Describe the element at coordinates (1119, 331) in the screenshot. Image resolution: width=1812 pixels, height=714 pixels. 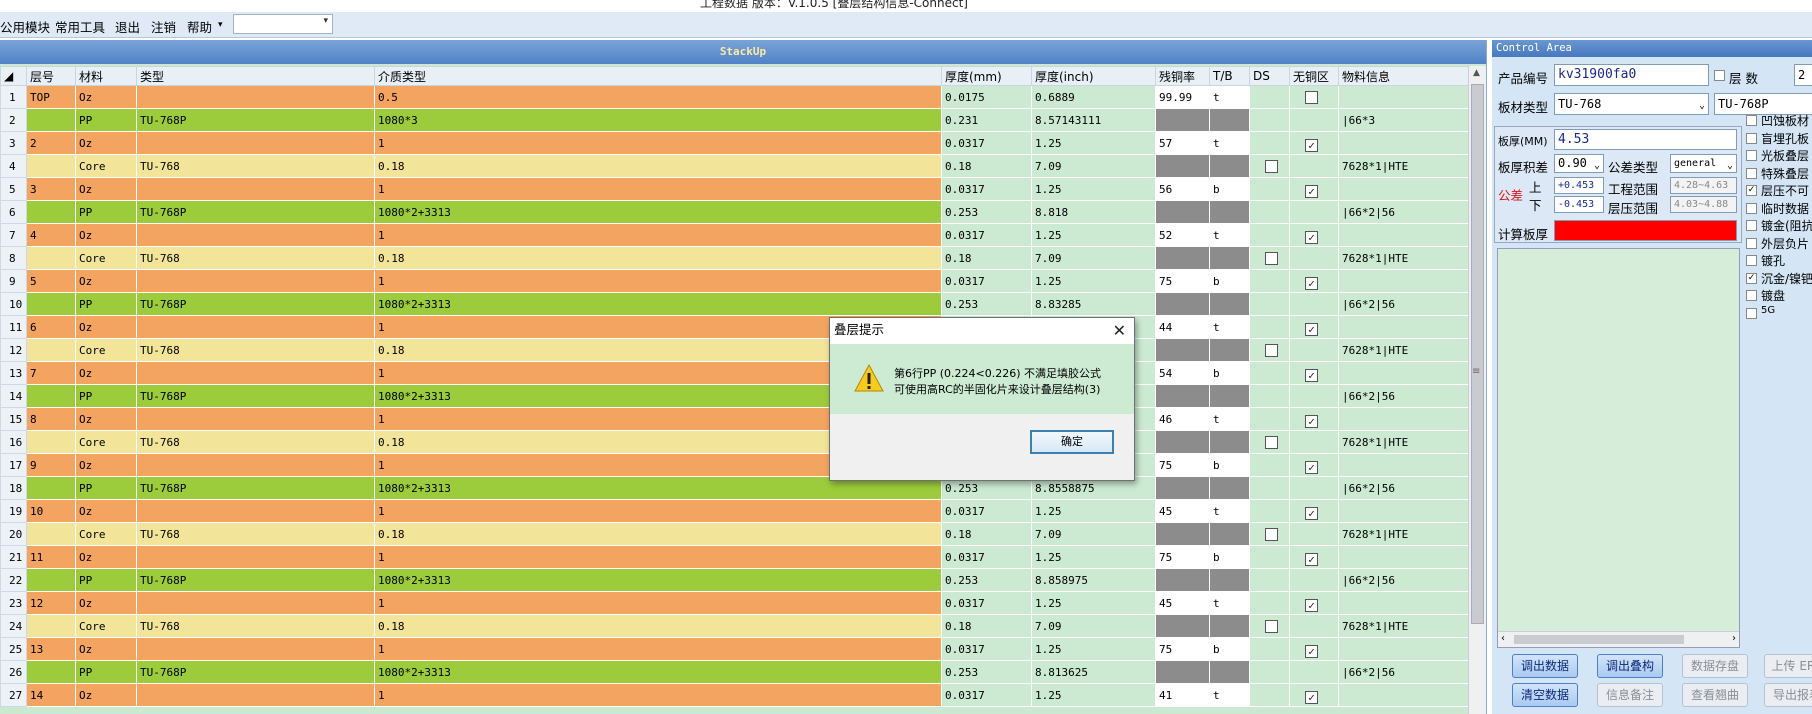
I see `close-icon: ✕` at that location.